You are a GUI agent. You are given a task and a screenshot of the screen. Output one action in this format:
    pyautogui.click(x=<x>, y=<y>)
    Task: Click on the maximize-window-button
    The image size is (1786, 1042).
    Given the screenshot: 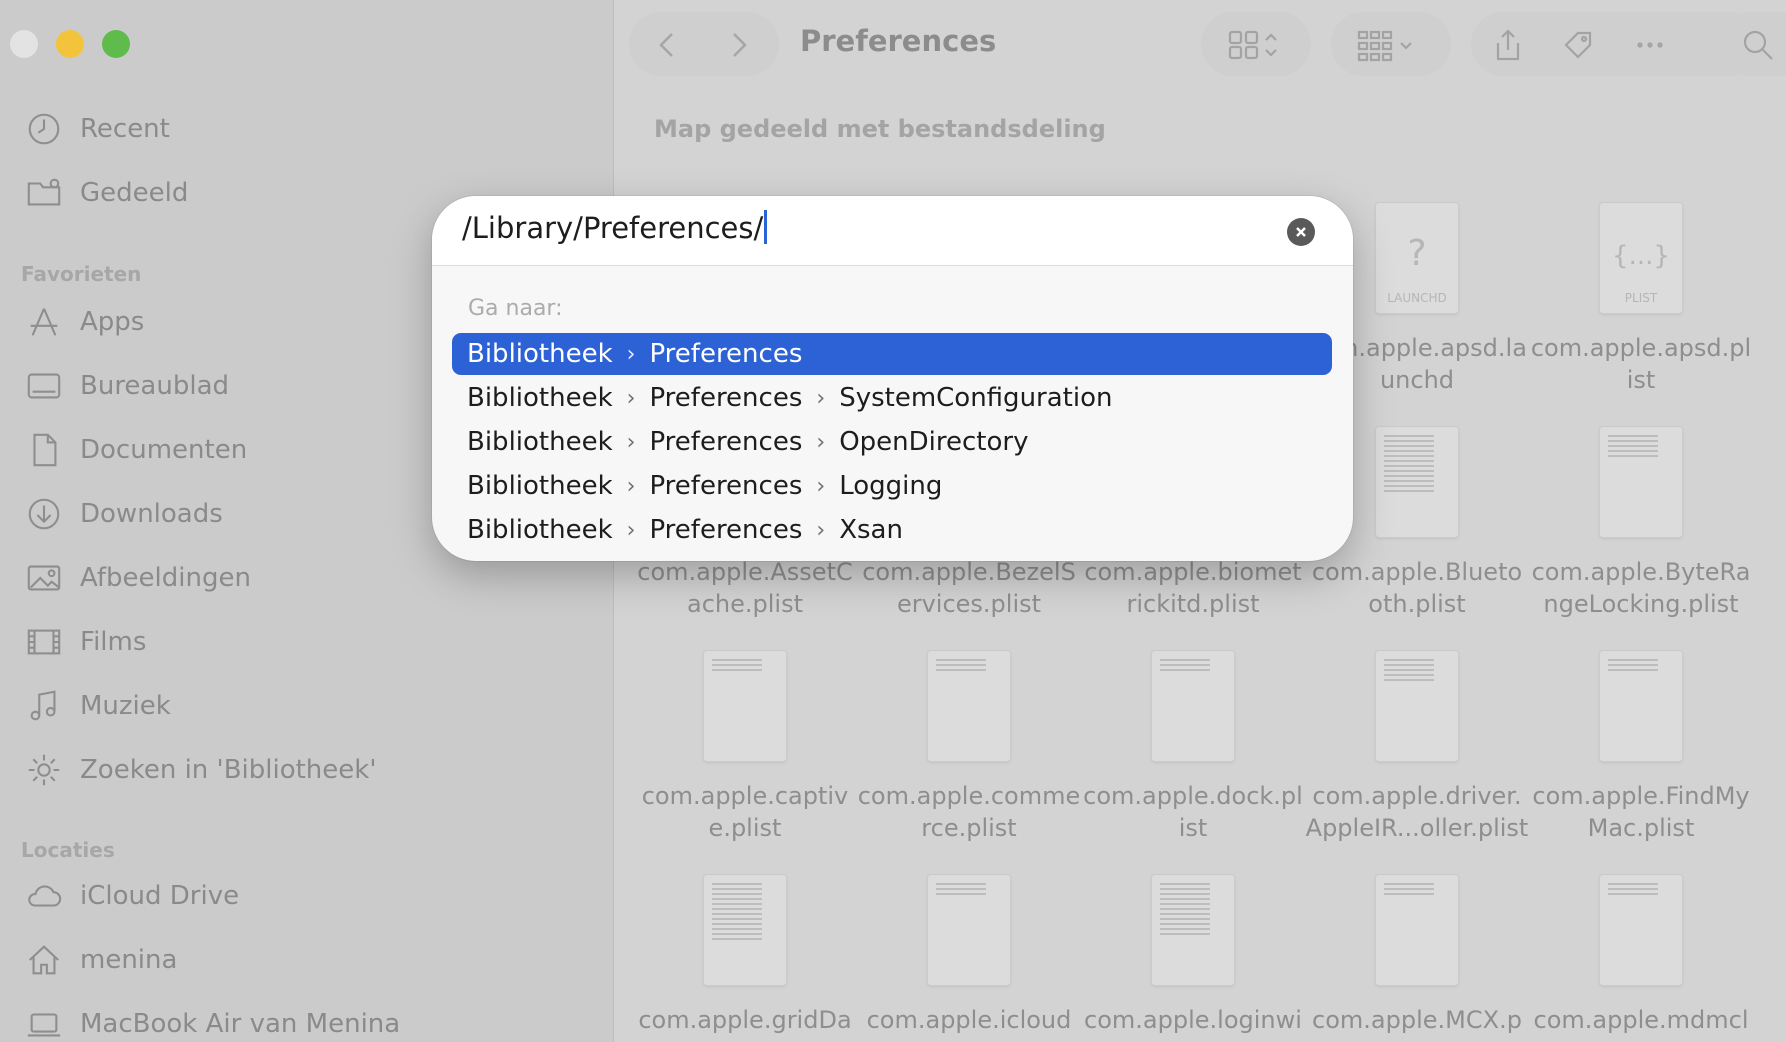 What is the action you would take?
    pyautogui.click(x=116, y=44)
    